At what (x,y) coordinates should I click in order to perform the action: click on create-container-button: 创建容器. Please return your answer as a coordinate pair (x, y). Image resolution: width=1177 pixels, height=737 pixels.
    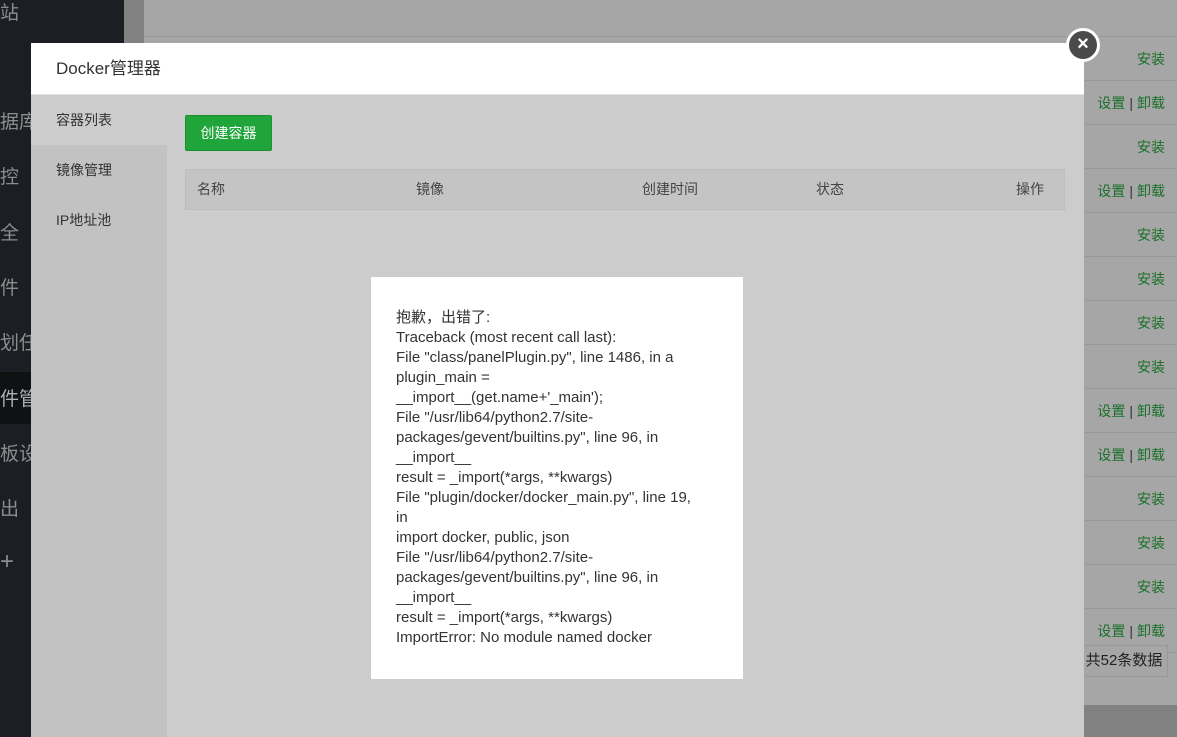
    Looking at the image, I should click on (228, 133).